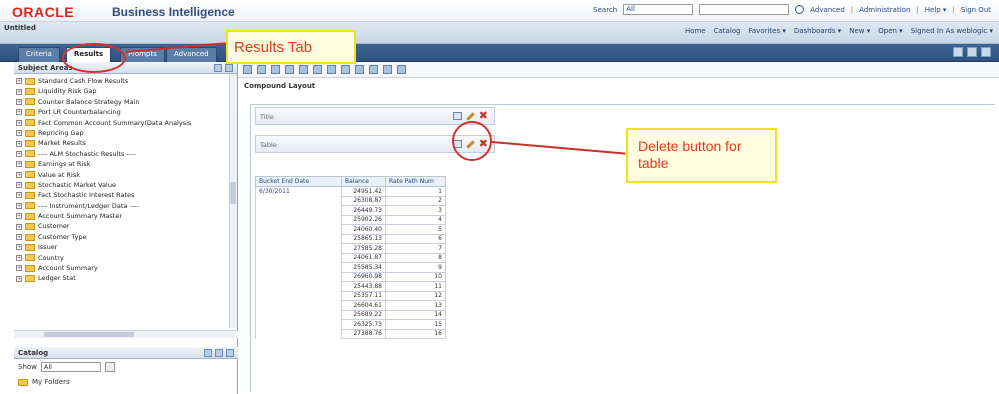 This screenshot has width=999, height=394. I want to click on search-scope-select: All, so click(658, 9).